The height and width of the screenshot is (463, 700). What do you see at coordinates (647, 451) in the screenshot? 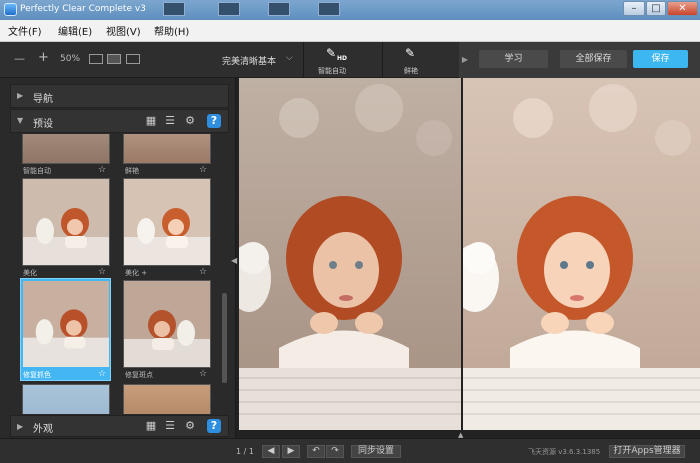
I see `open-apps-manager-button: 打开Apps管理器` at bounding box center [647, 451].